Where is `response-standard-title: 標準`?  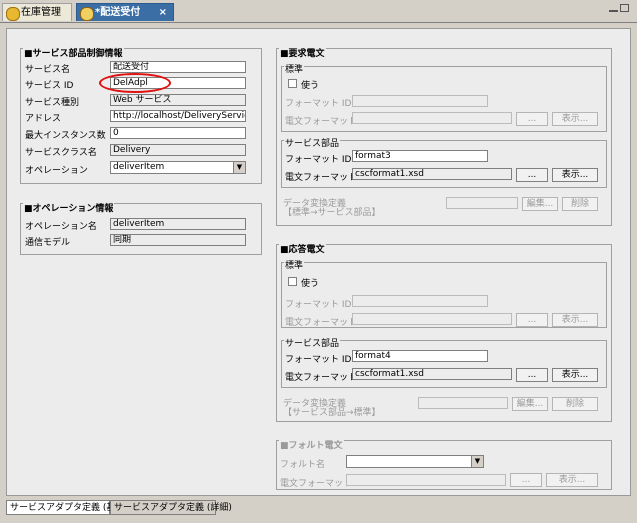 response-standard-title: 標準 is located at coordinates (294, 264).